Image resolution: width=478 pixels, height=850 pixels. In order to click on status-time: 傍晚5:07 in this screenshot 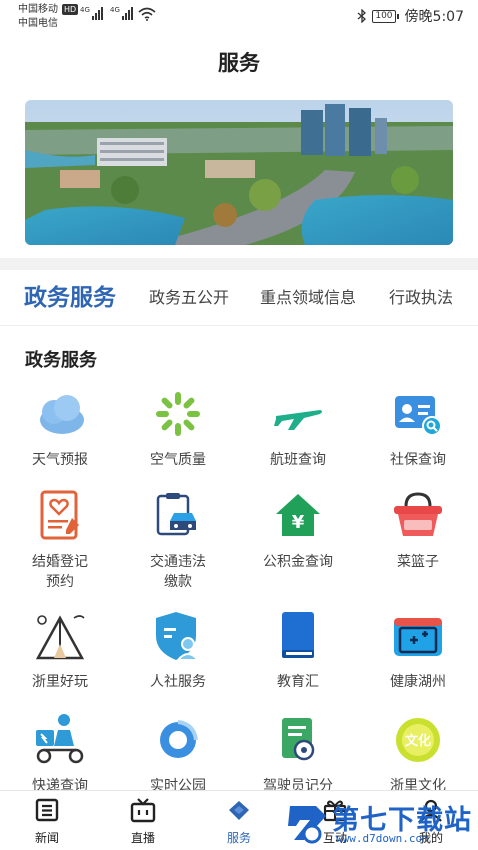, I will do `click(434, 17)`.